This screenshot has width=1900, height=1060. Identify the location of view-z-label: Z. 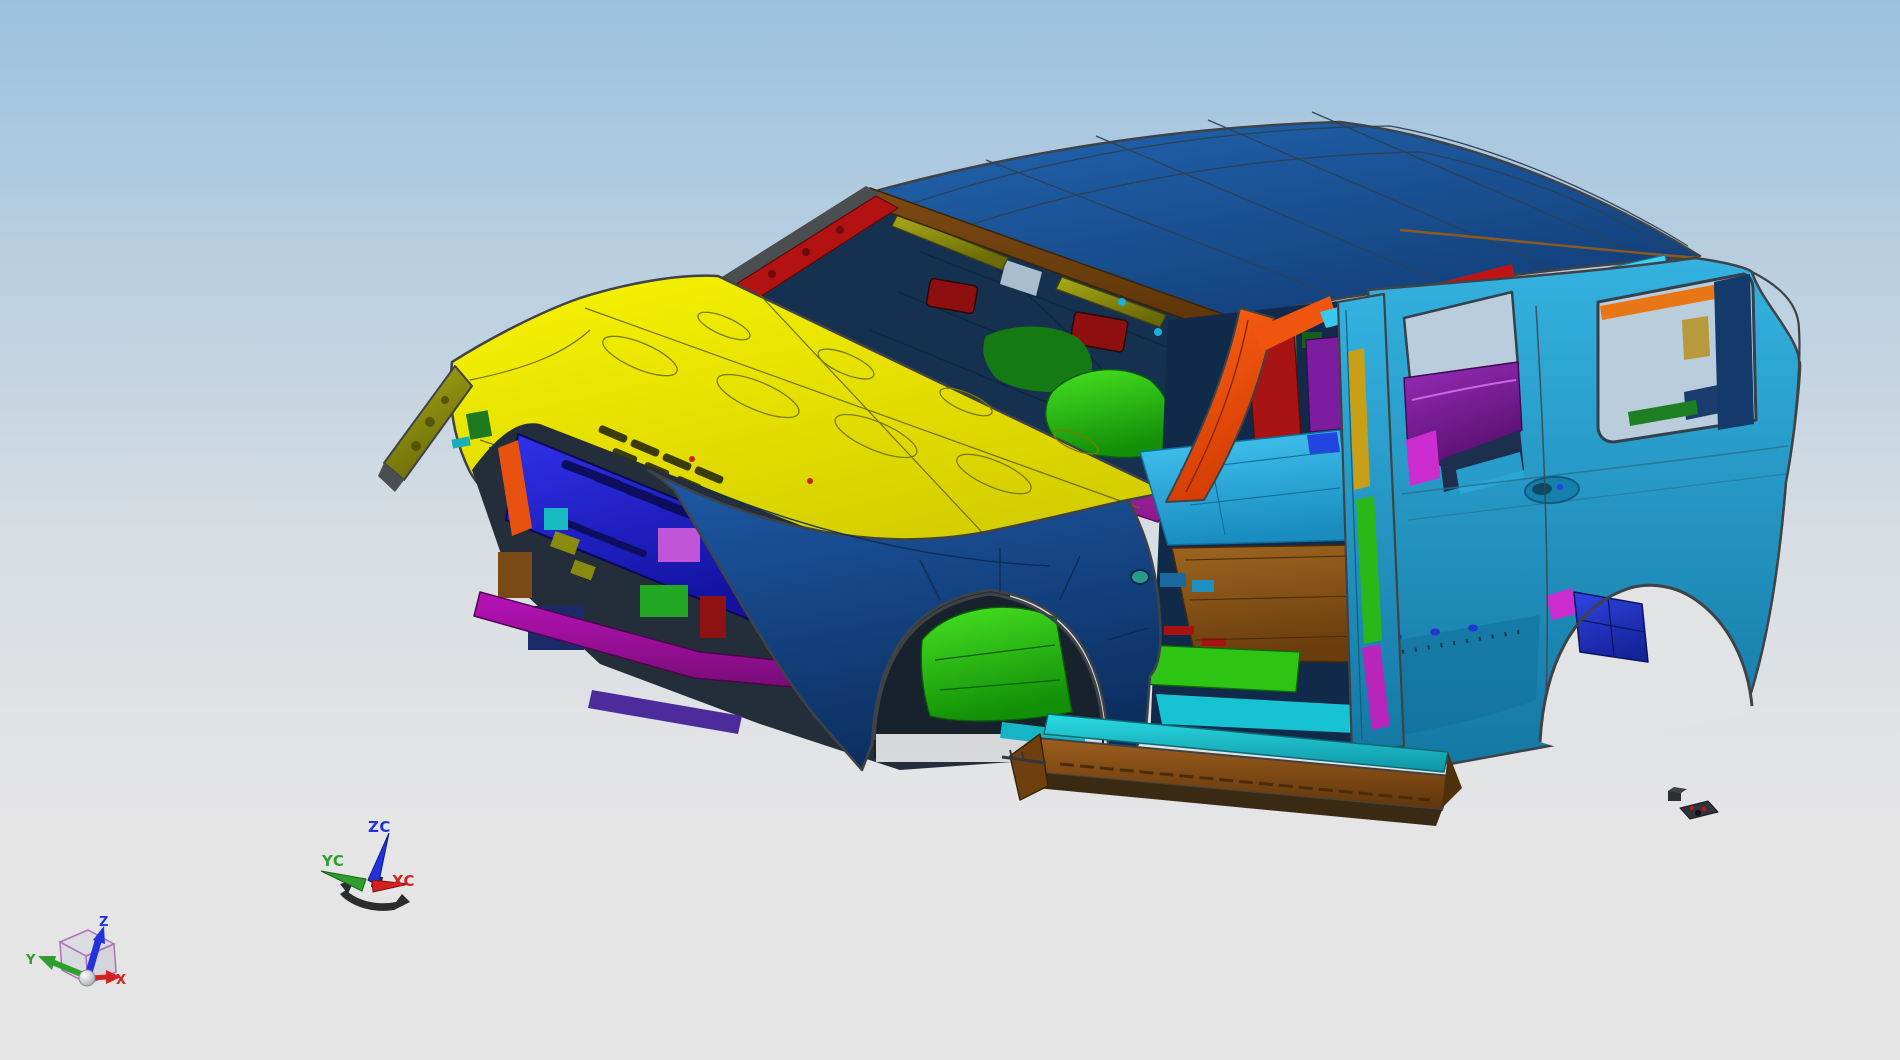
(103, 922).